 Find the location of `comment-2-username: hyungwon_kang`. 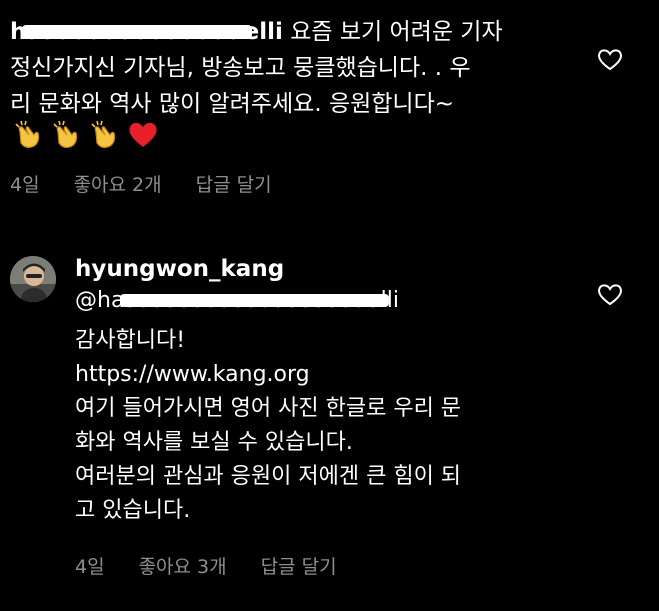

comment-2-username: hyungwon_kang is located at coordinates (179, 269).